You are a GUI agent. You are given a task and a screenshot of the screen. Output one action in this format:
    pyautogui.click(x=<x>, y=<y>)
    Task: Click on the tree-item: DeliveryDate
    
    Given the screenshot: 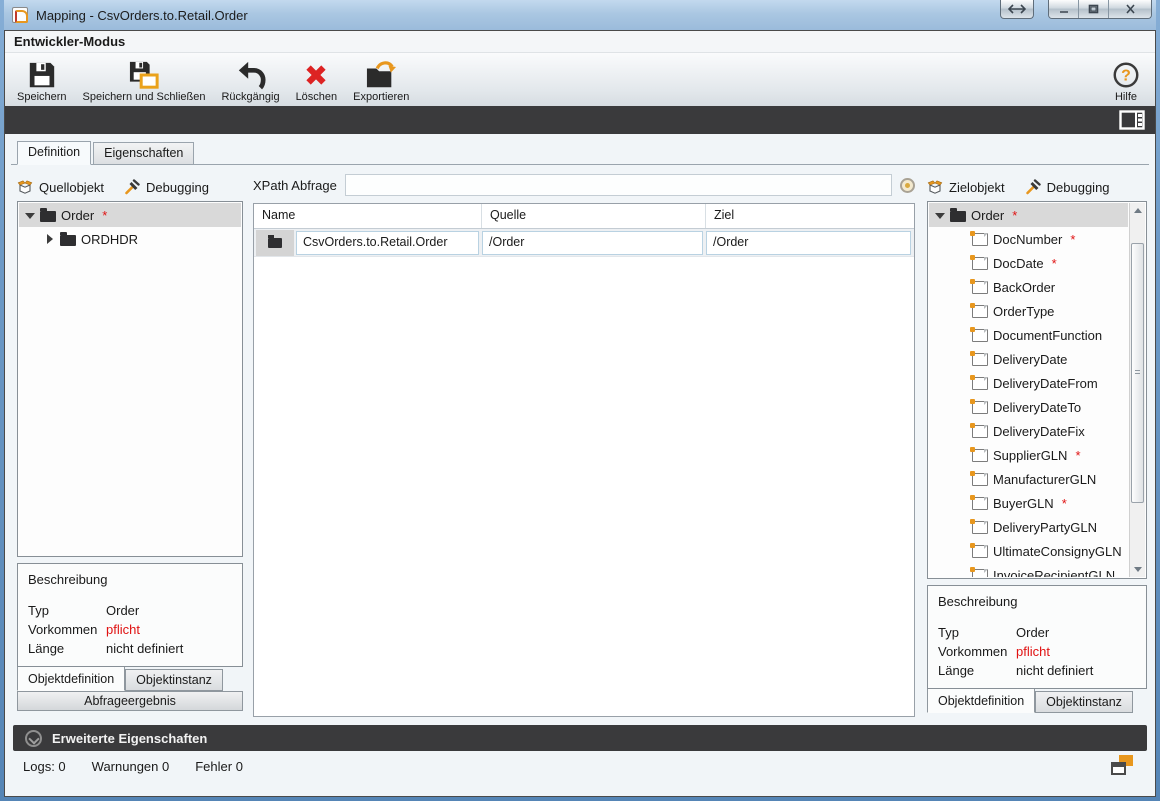 What is the action you would take?
    pyautogui.click(x=1028, y=359)
    